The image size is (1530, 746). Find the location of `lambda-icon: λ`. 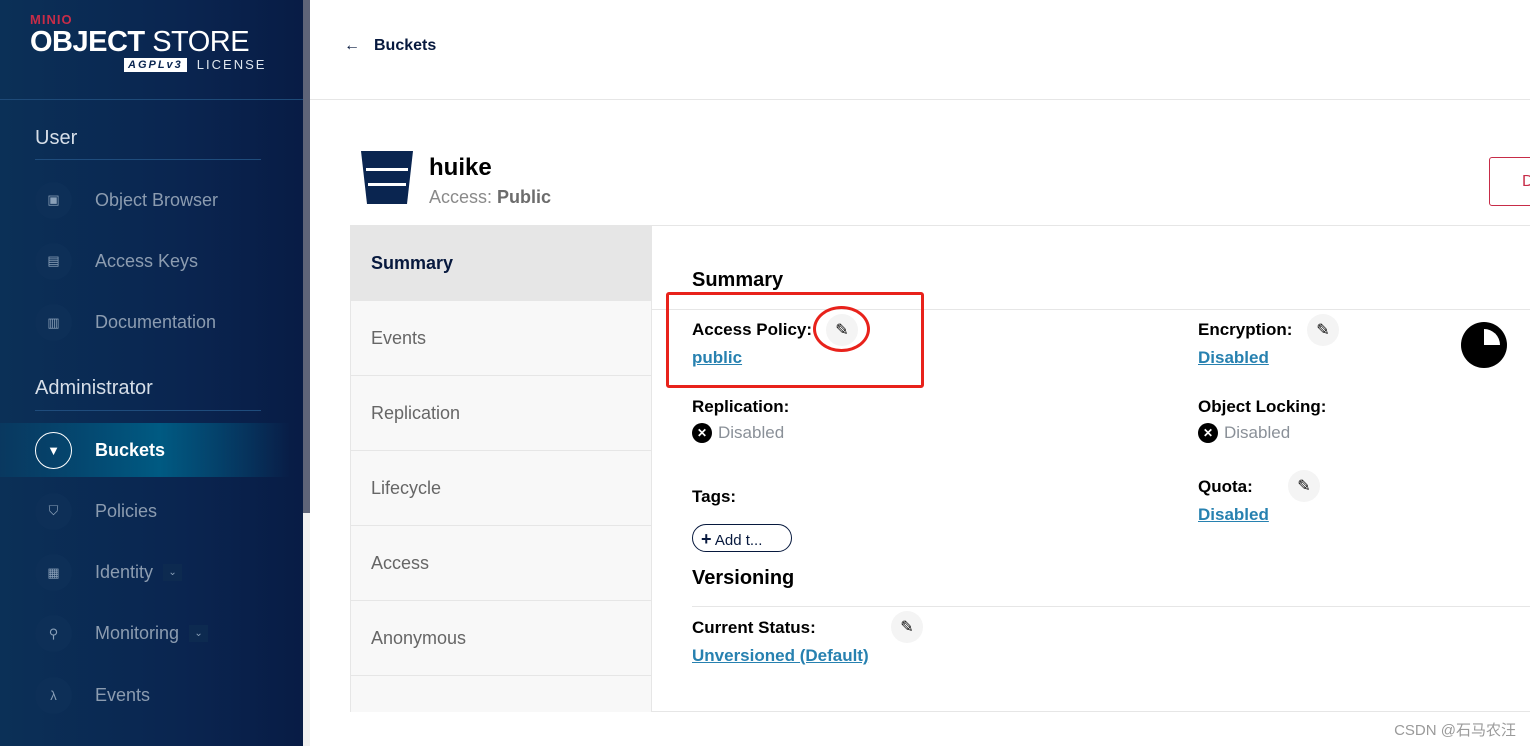

lambda-icon: λ is located at coordinates (53, 695).